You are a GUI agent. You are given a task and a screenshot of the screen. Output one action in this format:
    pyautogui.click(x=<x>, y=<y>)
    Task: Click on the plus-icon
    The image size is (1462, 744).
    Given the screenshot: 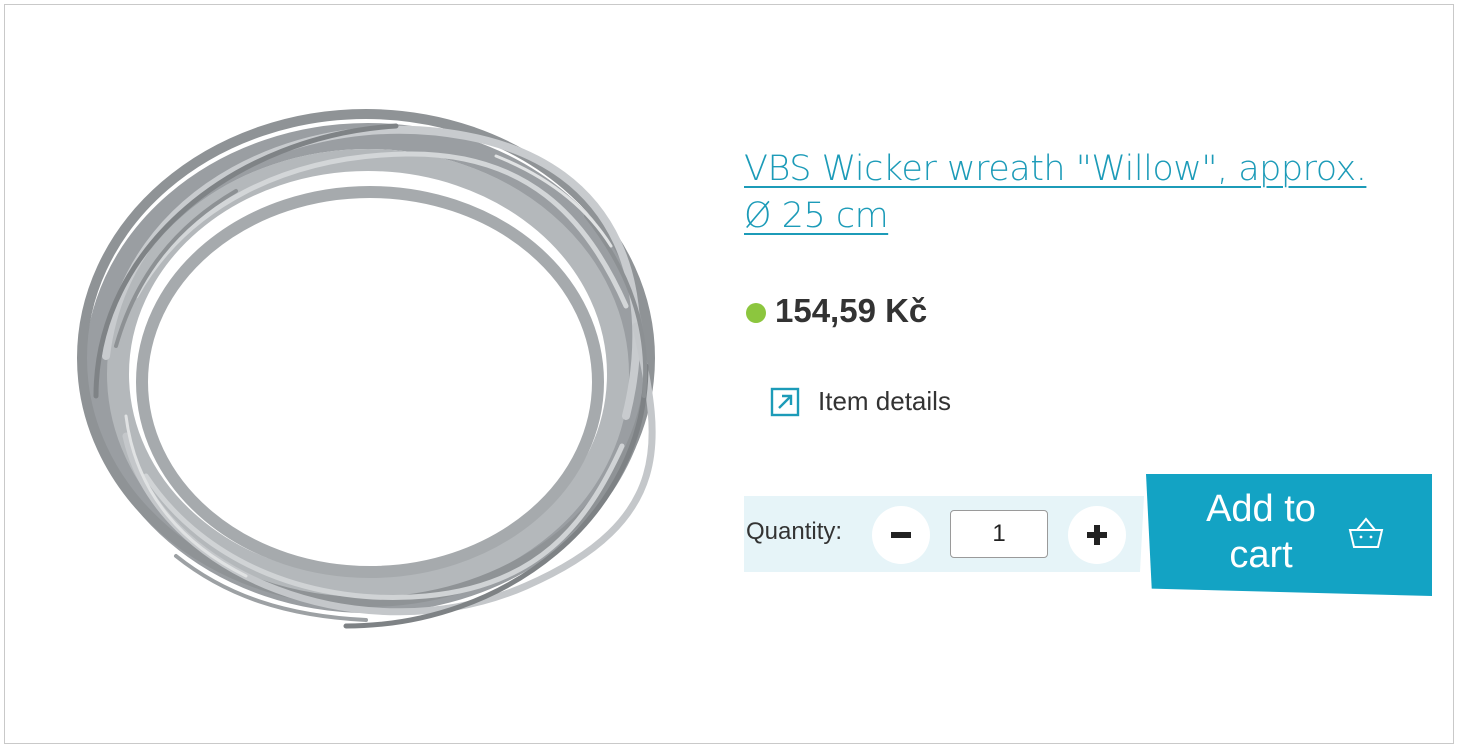 What is the action you would take?
    pyautogui.click(x=1097, y=535)
    